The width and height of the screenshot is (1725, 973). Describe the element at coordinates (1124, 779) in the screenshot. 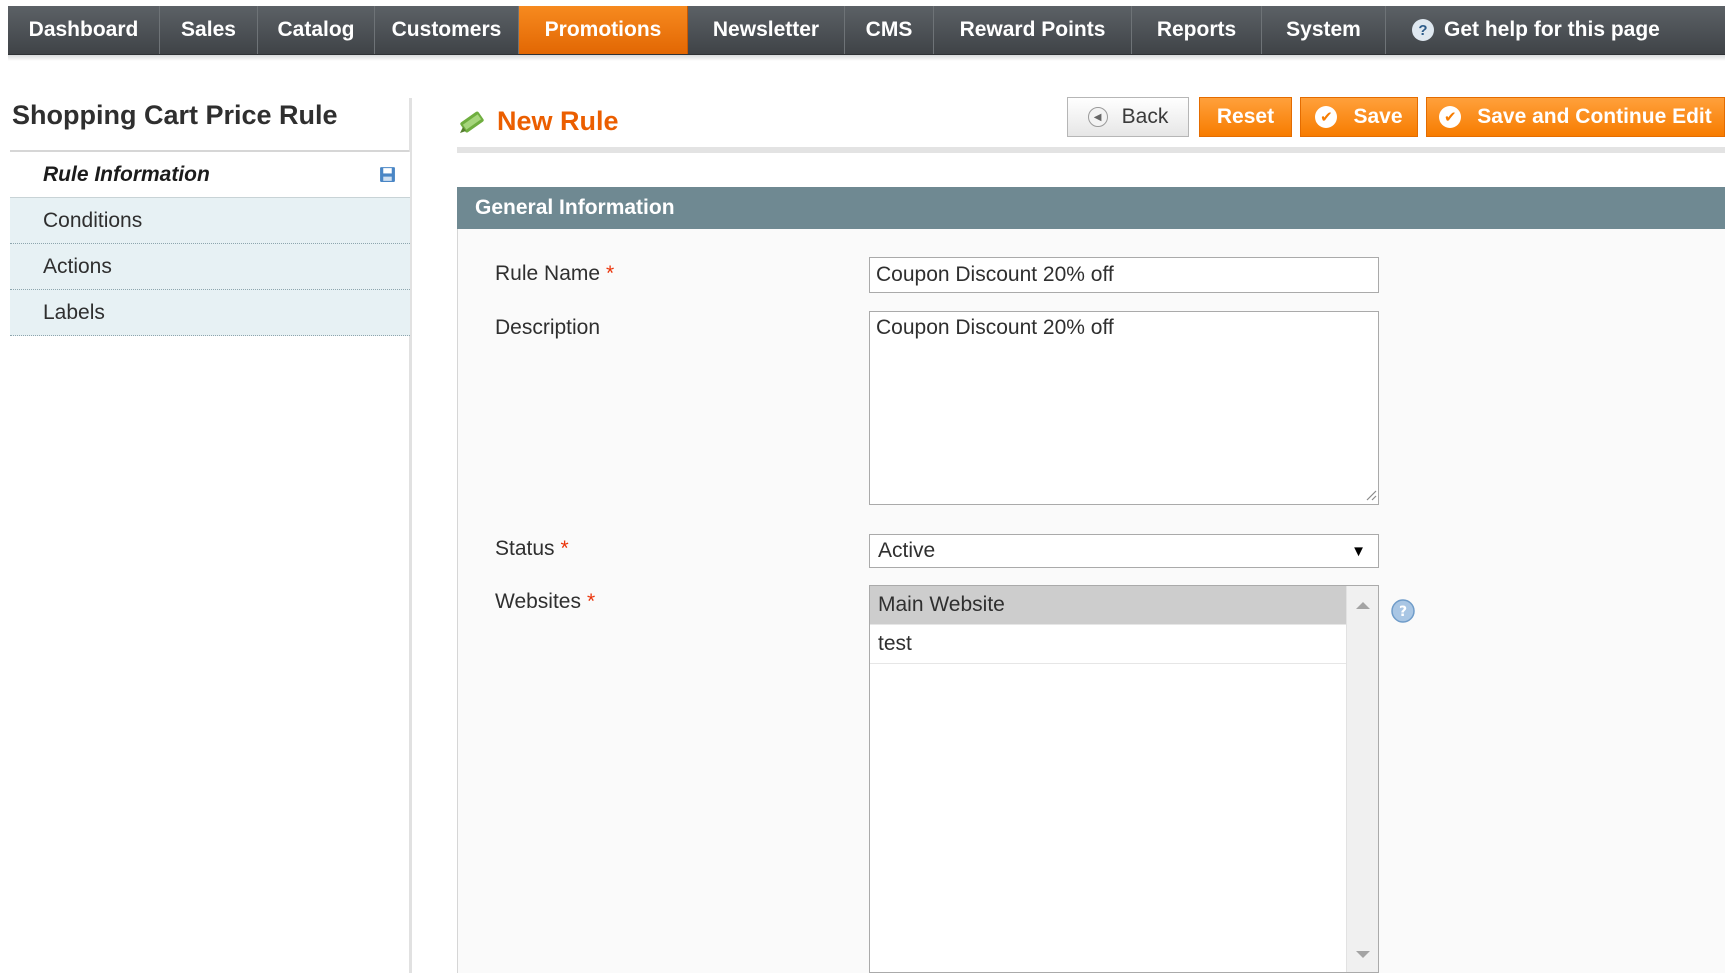

I see `websites-multiselect: Main Website test` at that location.